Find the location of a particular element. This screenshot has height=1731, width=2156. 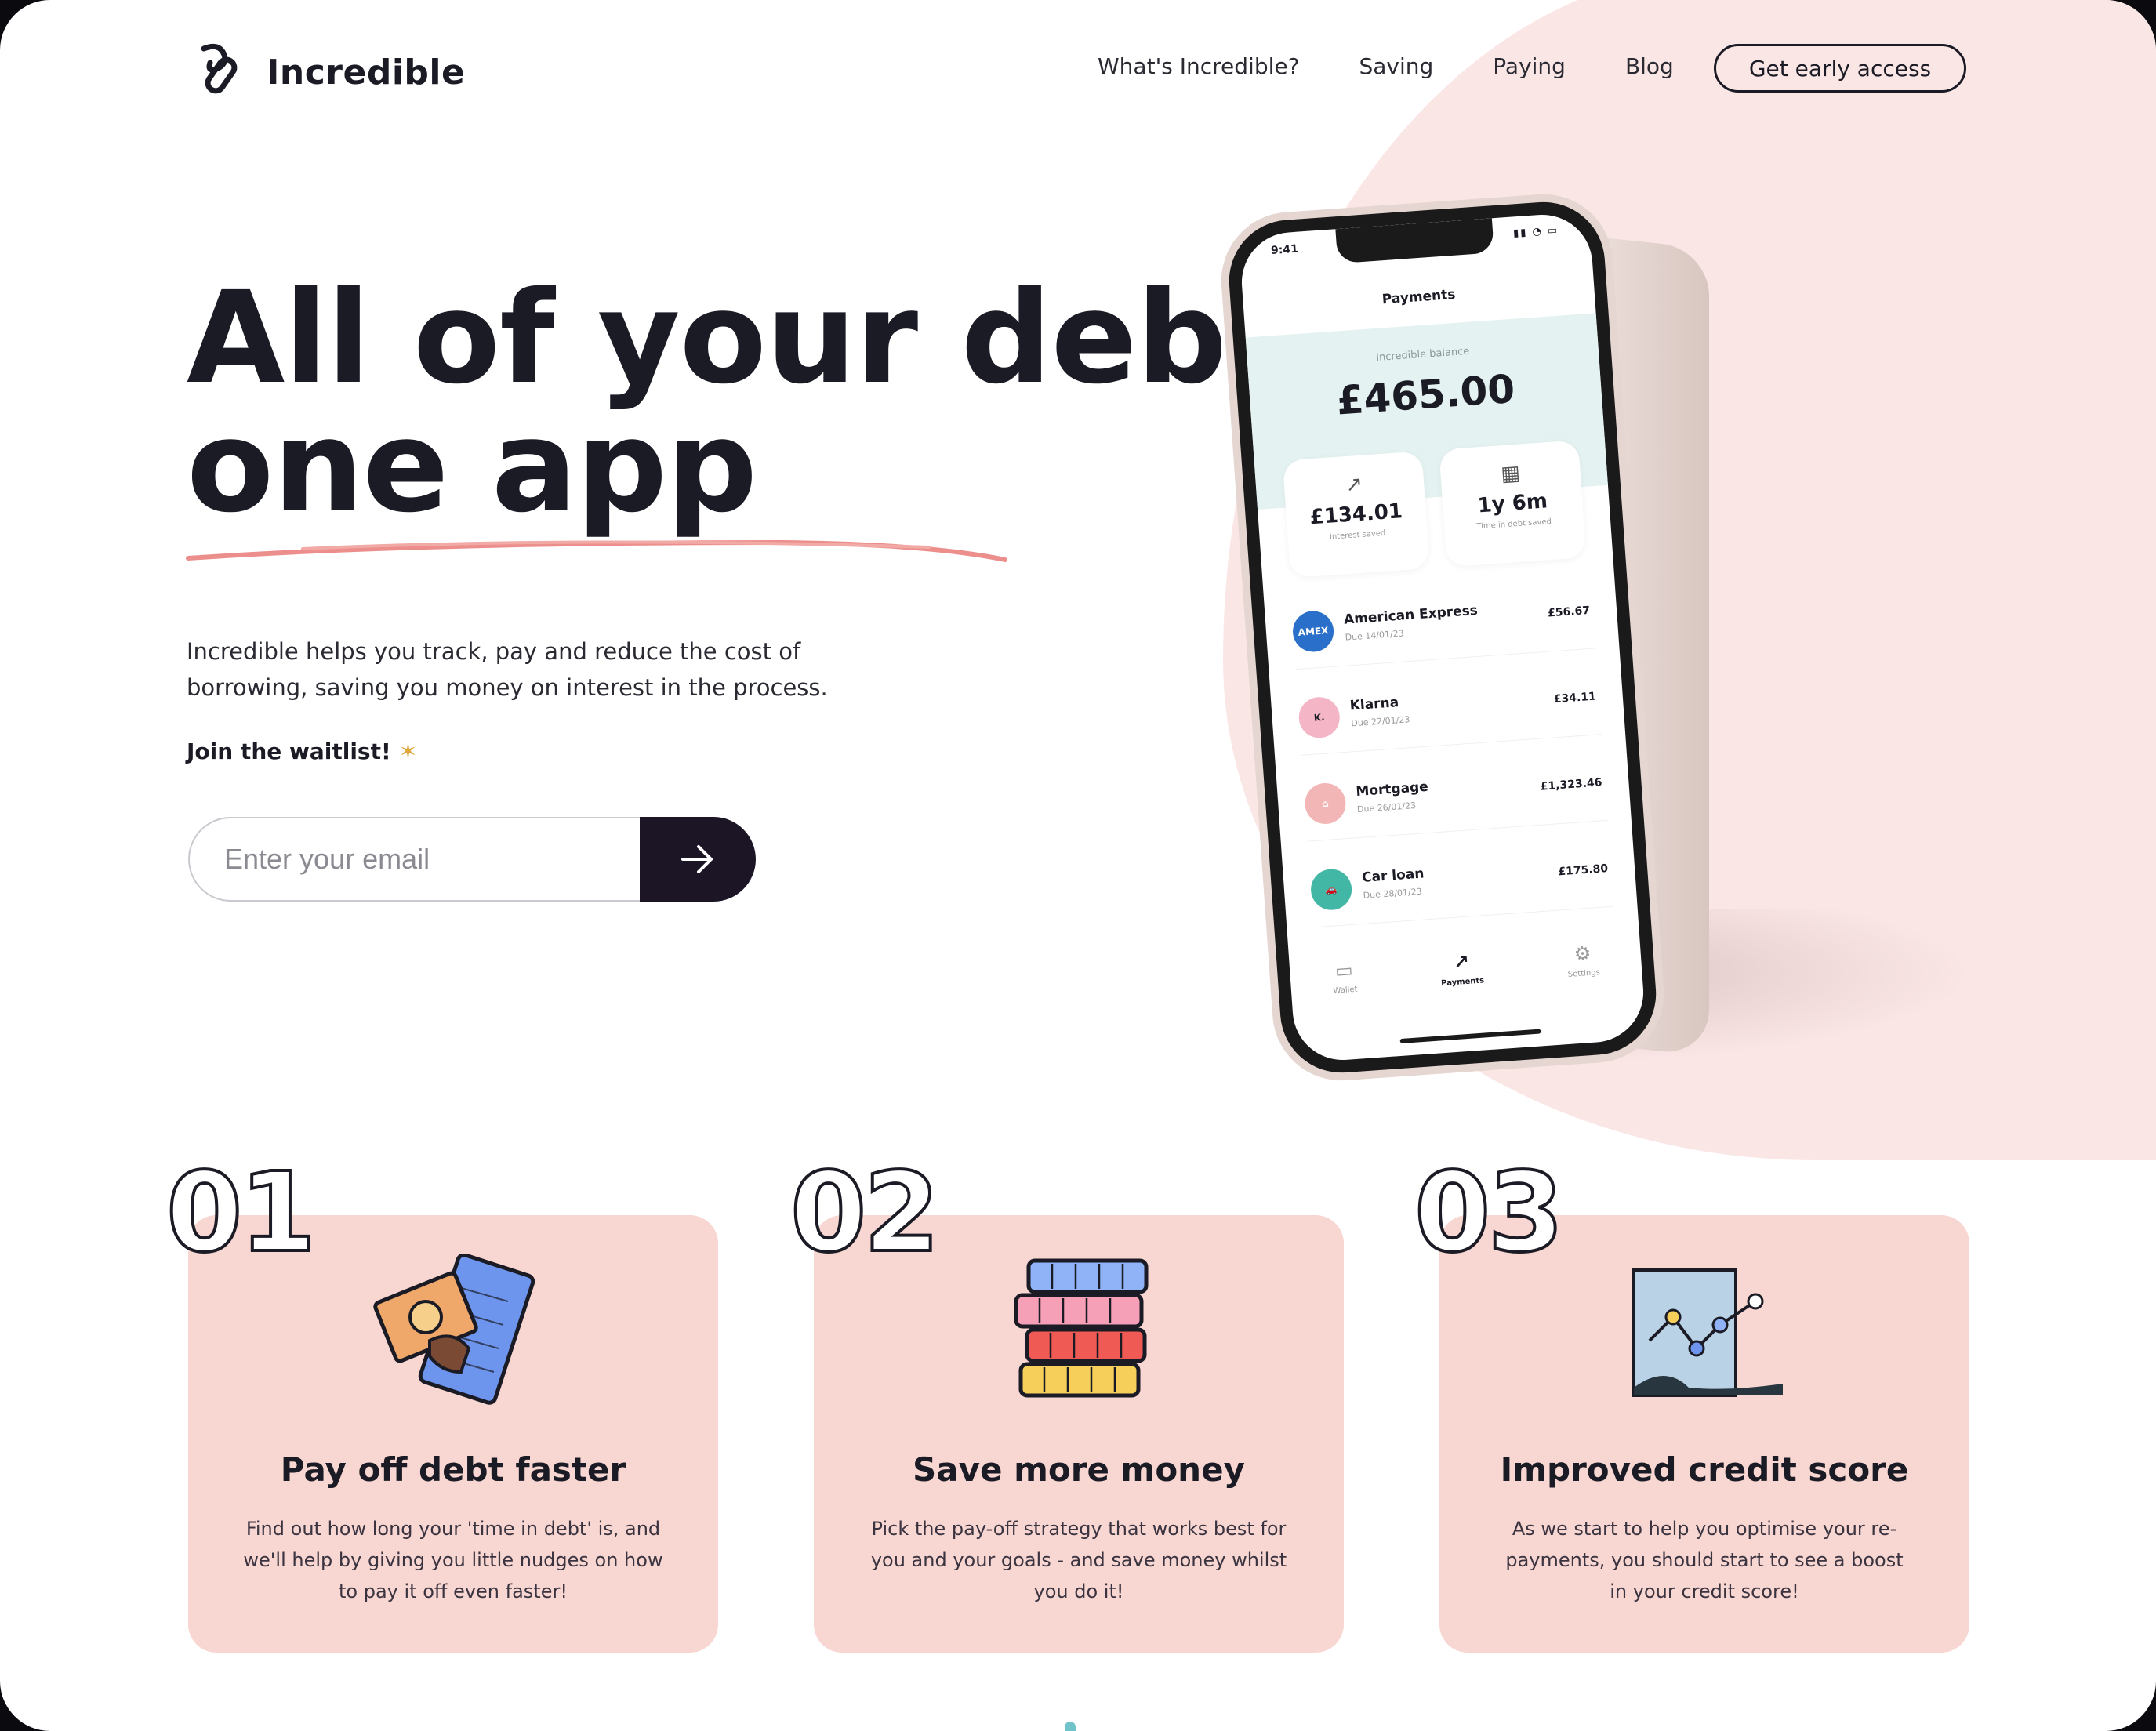

tab-payments: ↗ Payments is located at coordinates (1462, 986).